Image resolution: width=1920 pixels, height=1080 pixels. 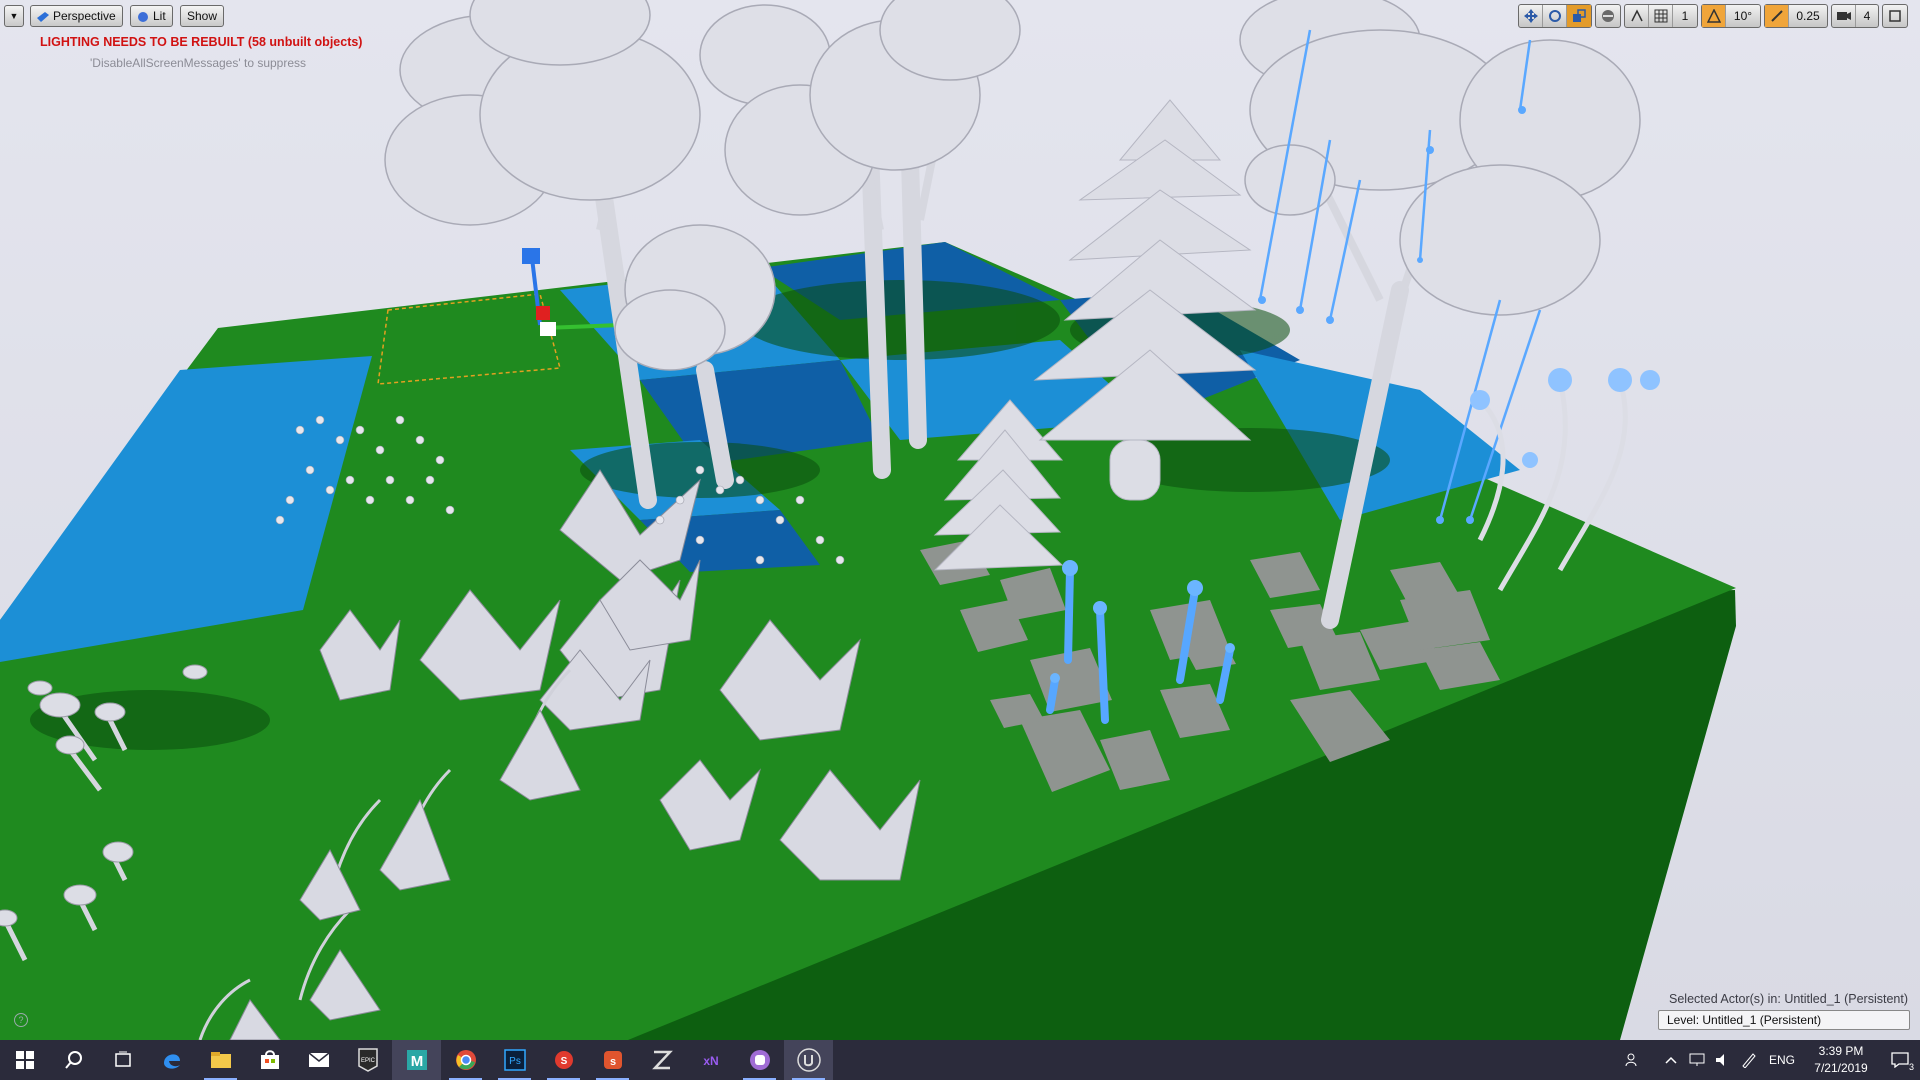 What do you see at coordinates (1685, 16) in the screenshot?
I see `grid-size-value: 1` at bounding box center [1685, 16].